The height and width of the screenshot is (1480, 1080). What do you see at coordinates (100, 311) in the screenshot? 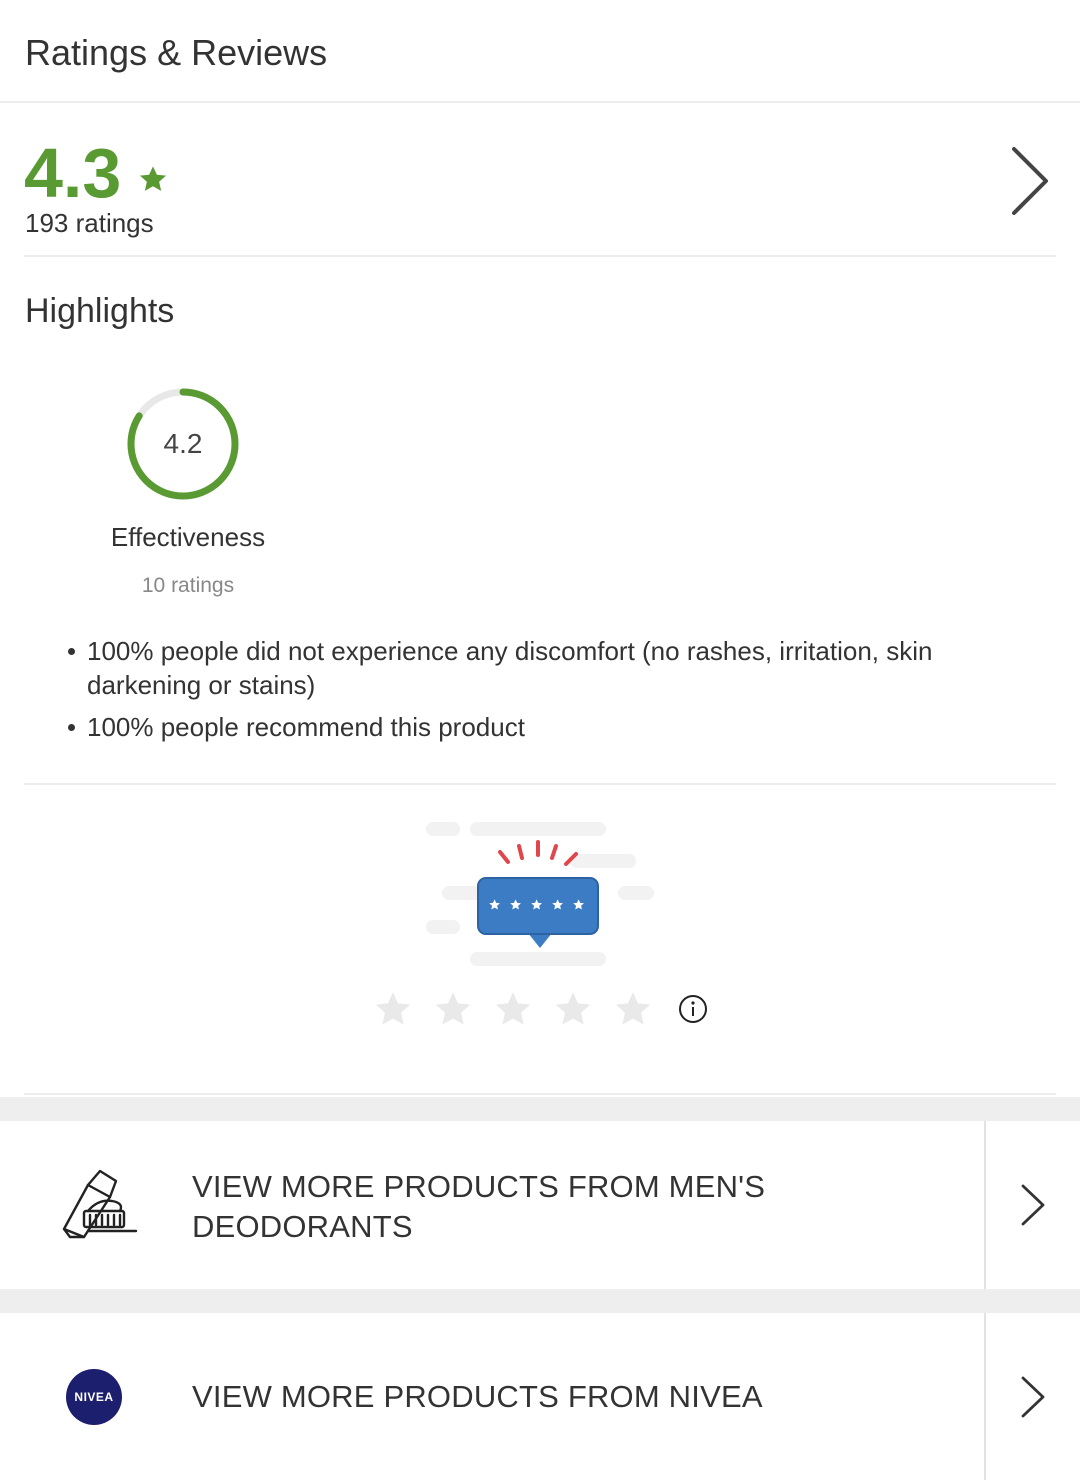
I see `highlights-title: Highlights` at bounding box center [100, 311].